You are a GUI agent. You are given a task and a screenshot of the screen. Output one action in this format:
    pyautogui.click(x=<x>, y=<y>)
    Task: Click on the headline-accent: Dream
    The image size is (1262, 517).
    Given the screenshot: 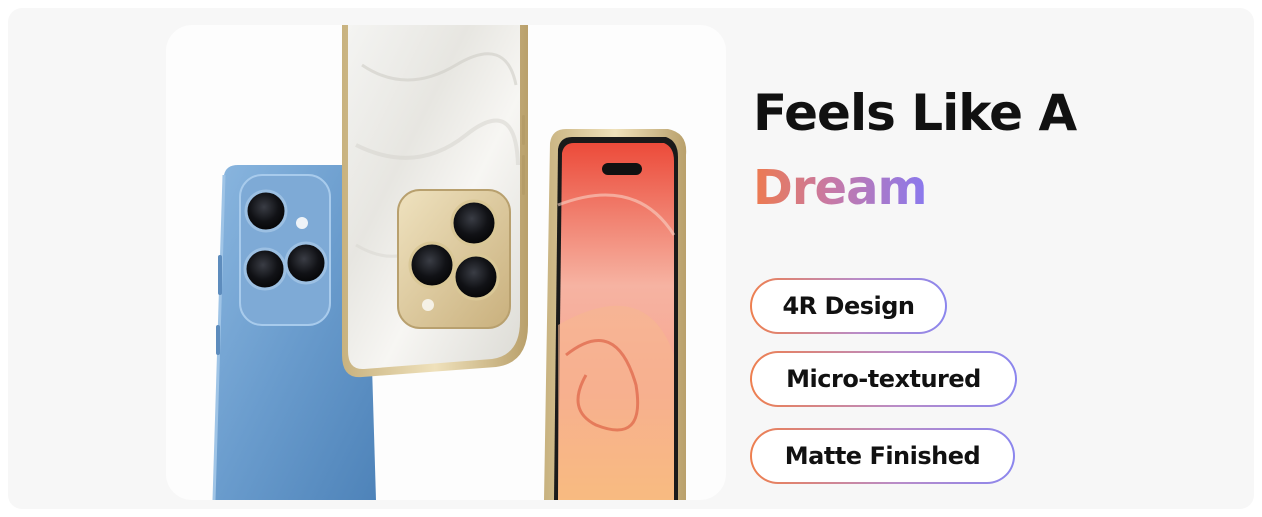 What is the action you would take?
    pyautogui.click(x=840, y=188)
    